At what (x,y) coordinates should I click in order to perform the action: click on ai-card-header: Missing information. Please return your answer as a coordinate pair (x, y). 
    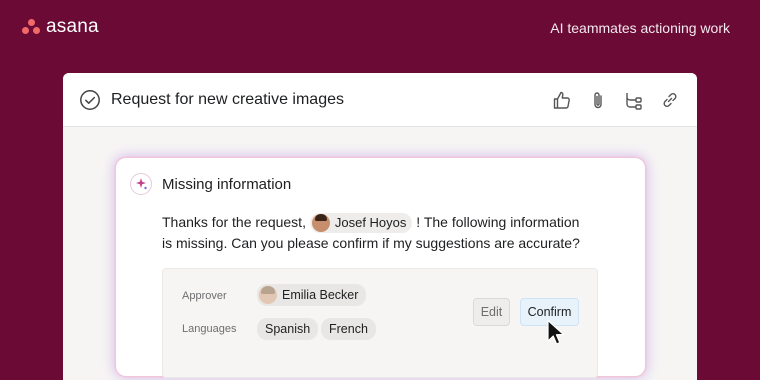
    Looking at the image, I should click on (210, 184).